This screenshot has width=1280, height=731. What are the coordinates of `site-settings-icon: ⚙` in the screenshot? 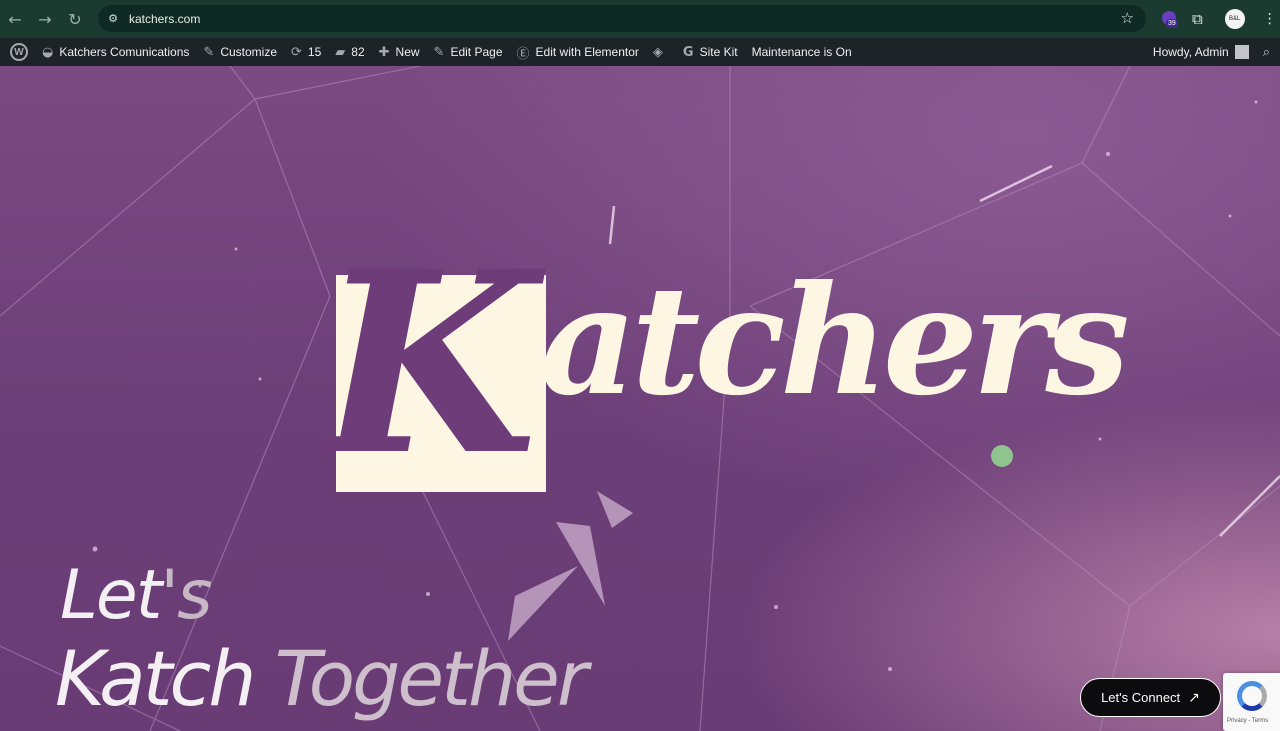 It's located at (113, 19).